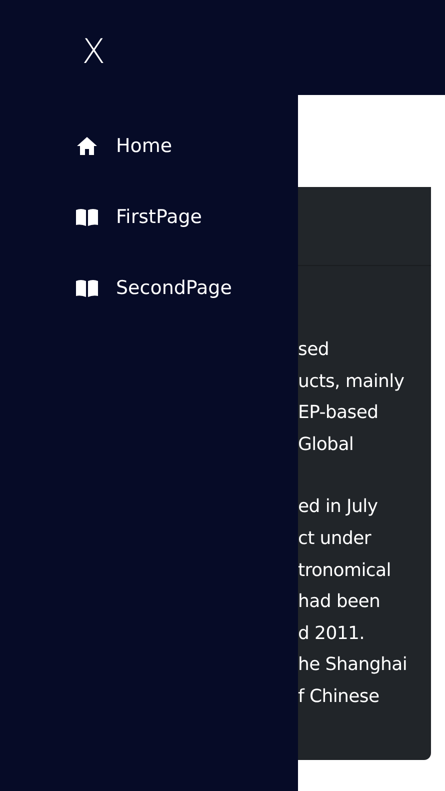  I want to click on text-line: EP-based, so click(339, 413).